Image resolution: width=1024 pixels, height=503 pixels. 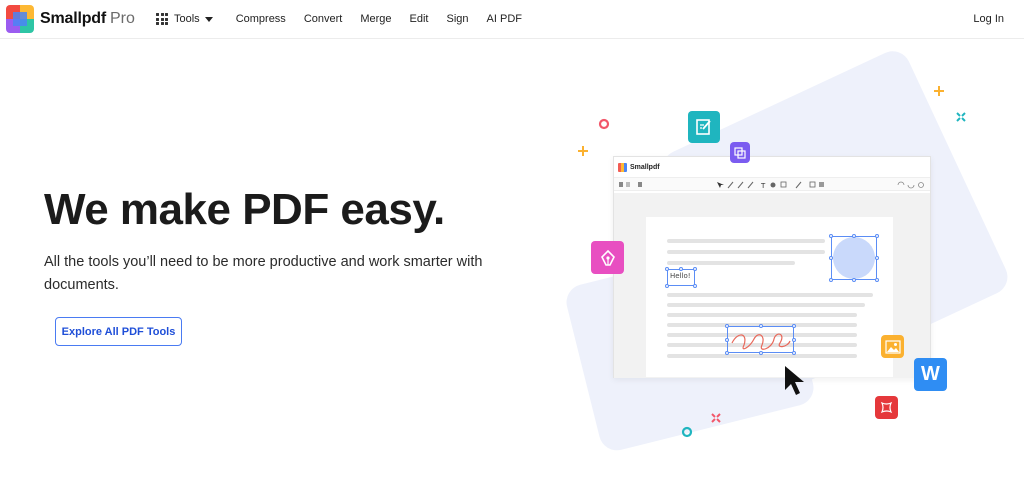 I want to click on cursor-arrow-icon, so click(x=794, y=380).